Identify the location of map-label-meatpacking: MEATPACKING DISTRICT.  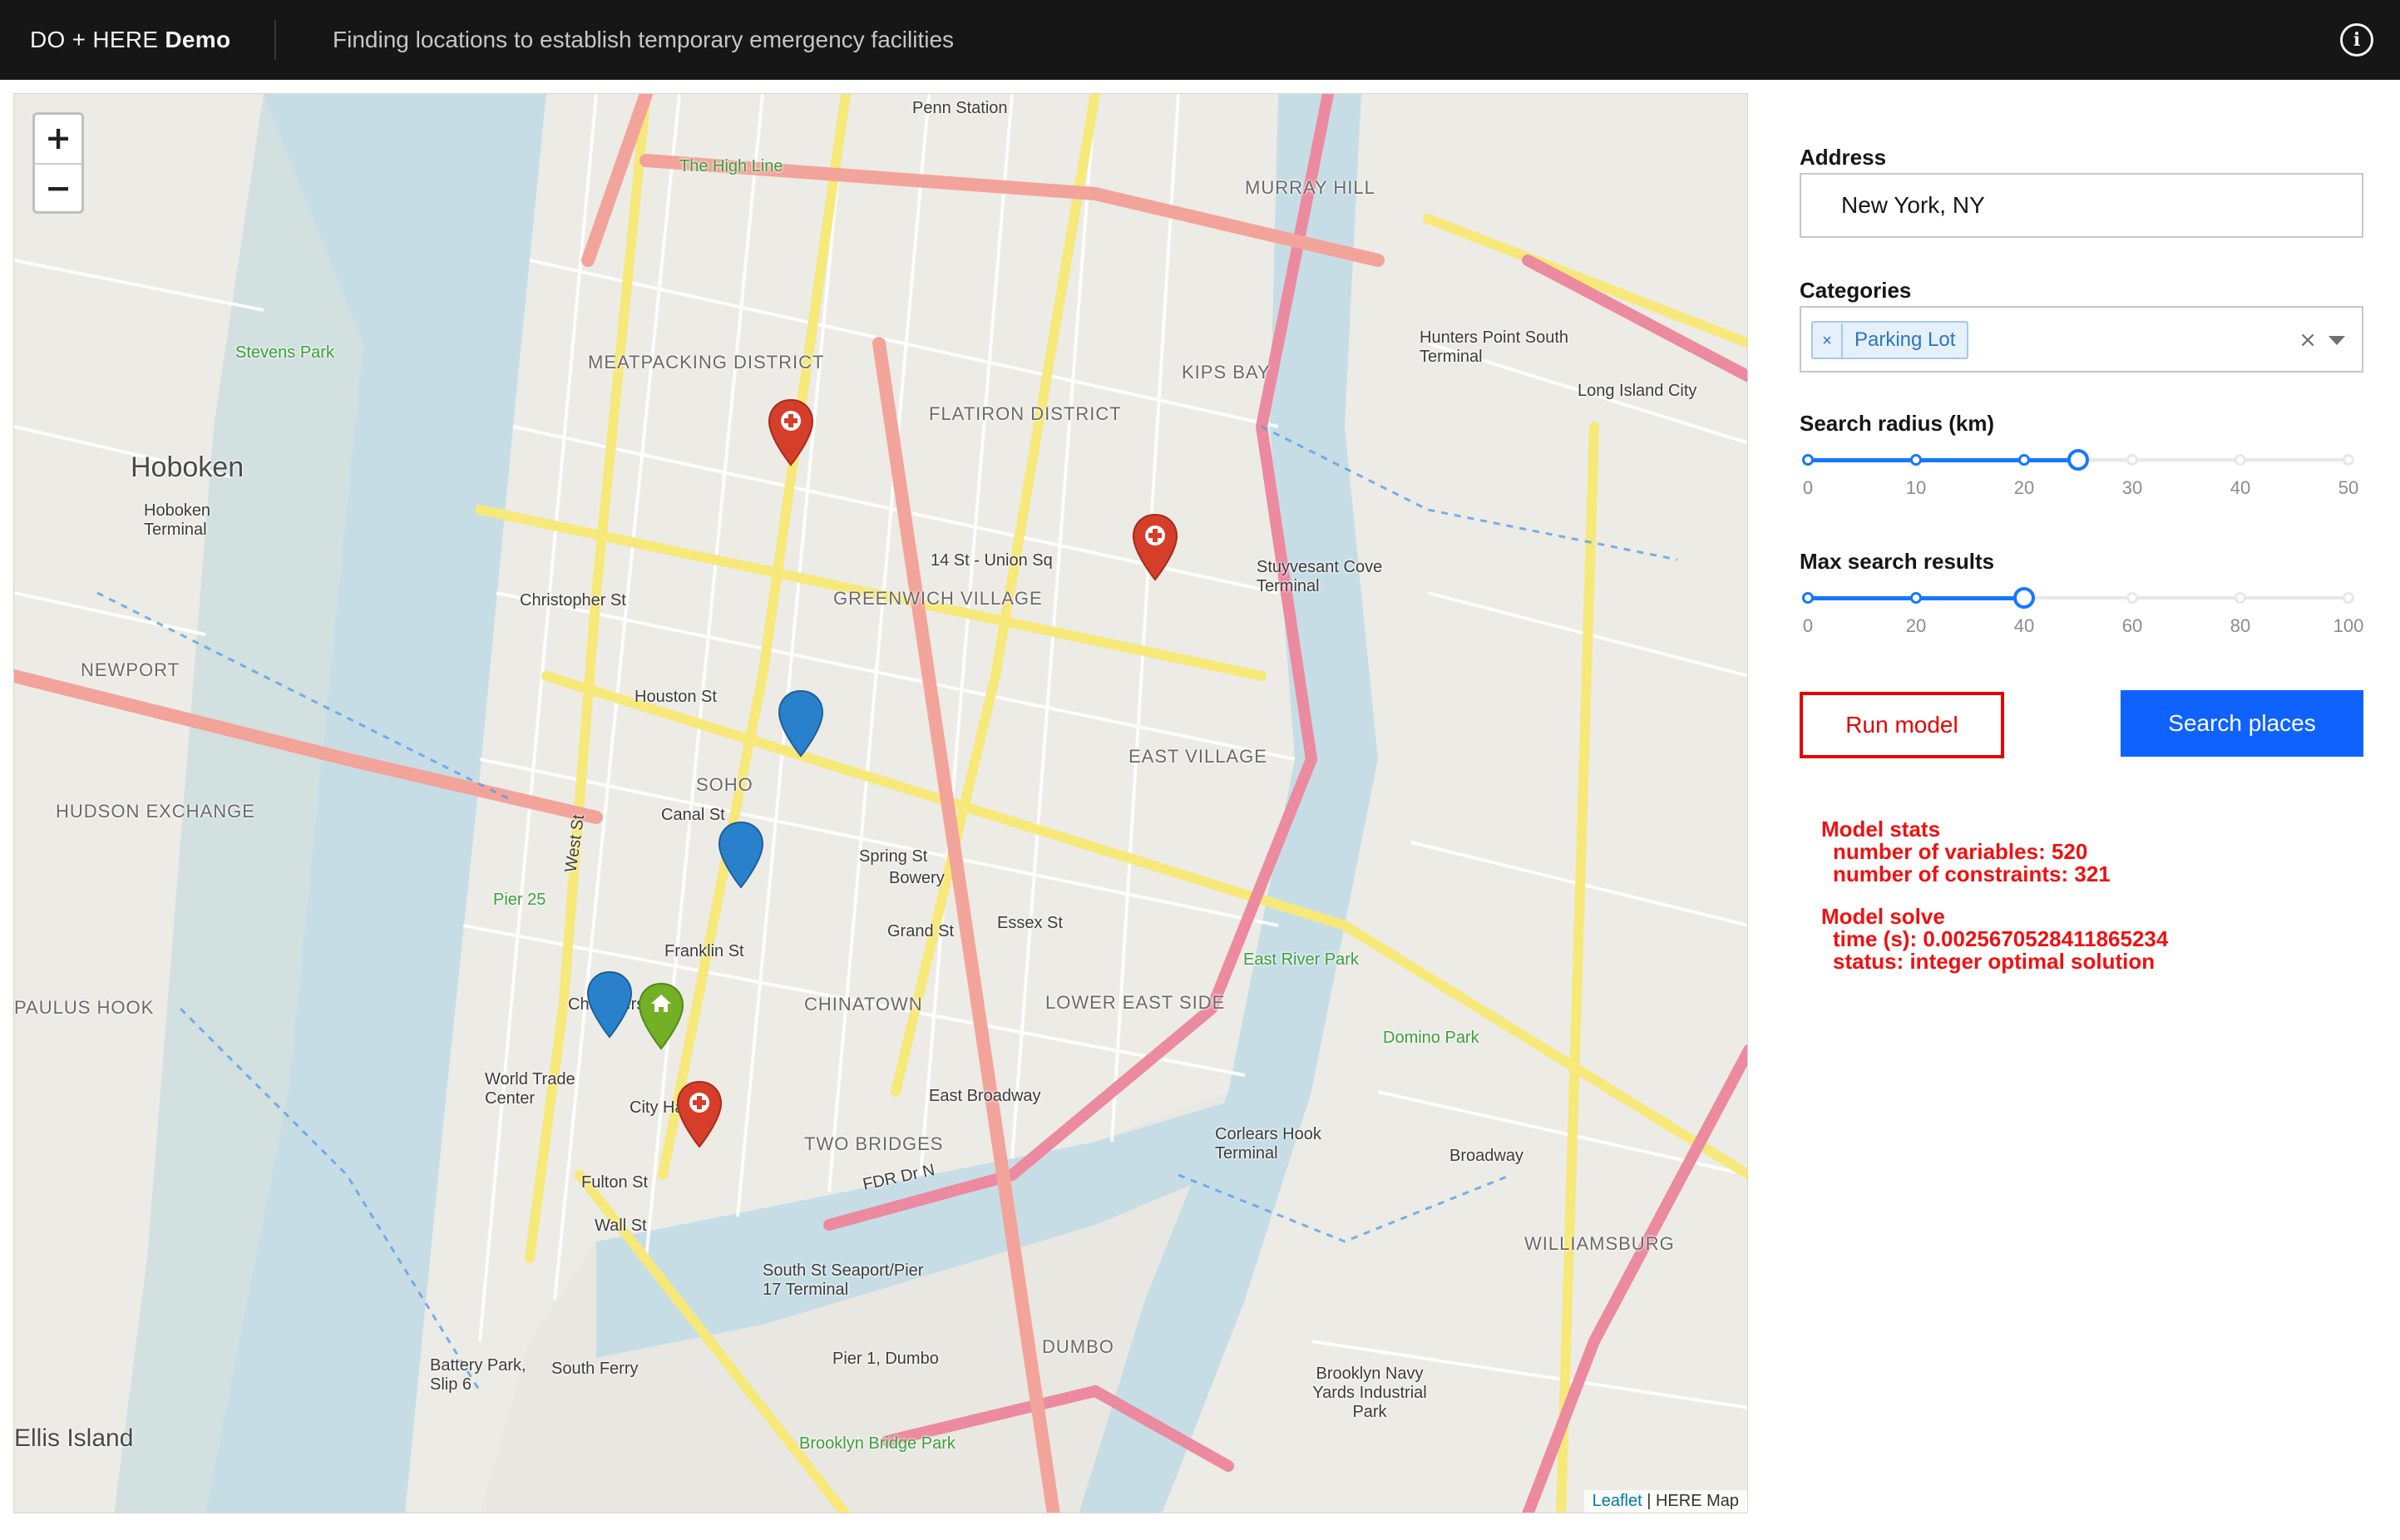
(706, 362).